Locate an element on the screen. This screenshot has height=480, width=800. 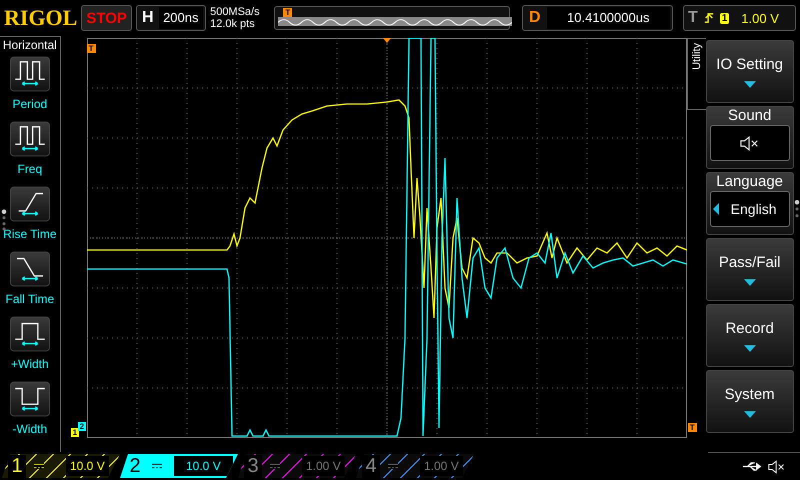
channel-tab: 3 1.00 V is located at coordinates (297, 466).